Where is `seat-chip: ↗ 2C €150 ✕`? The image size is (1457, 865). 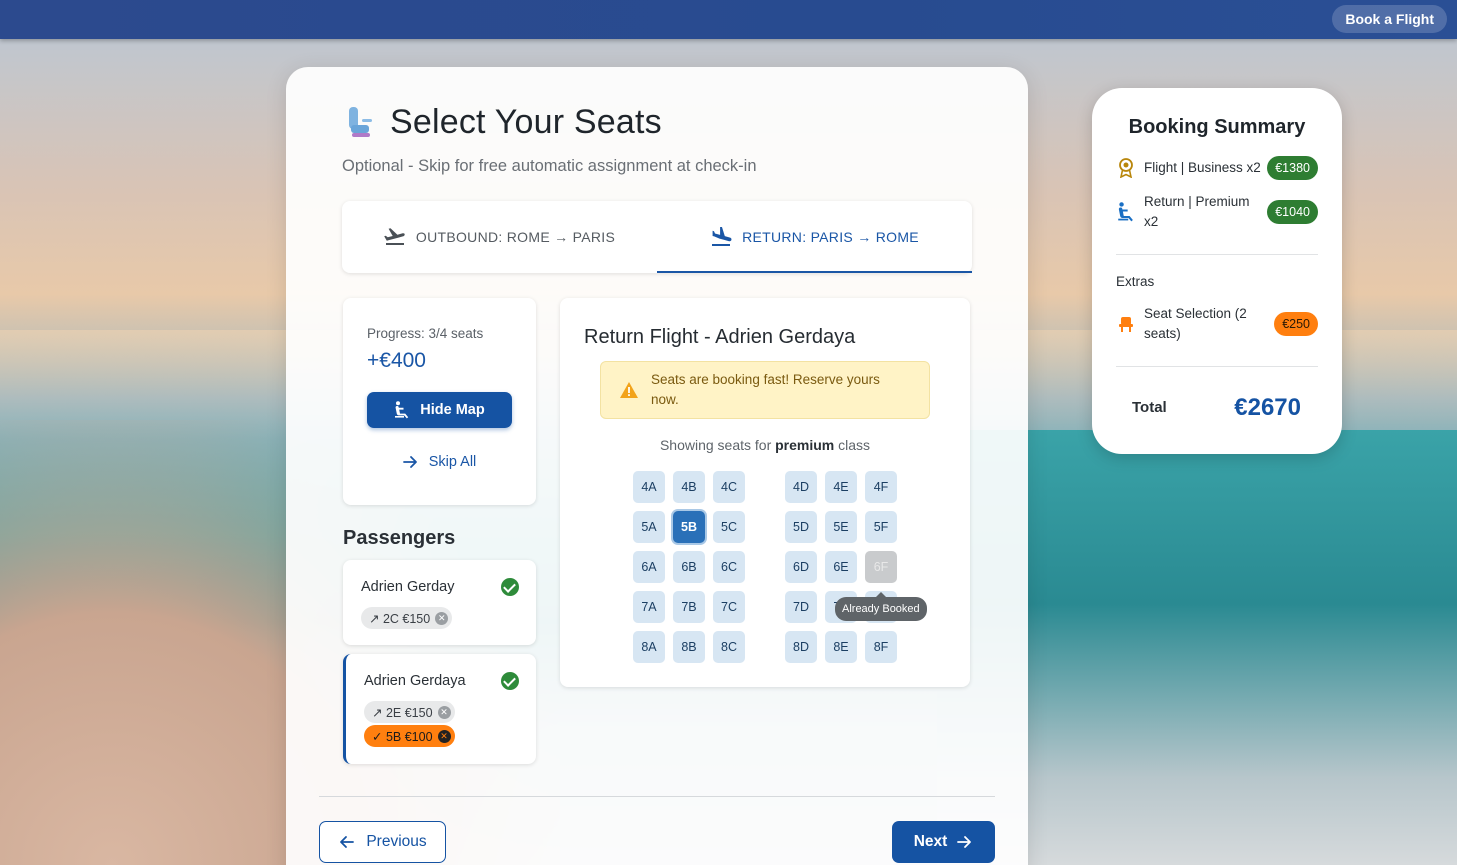
seat-chip: ↗ 2C €150 ✕ is located at coordinates (407, 618).